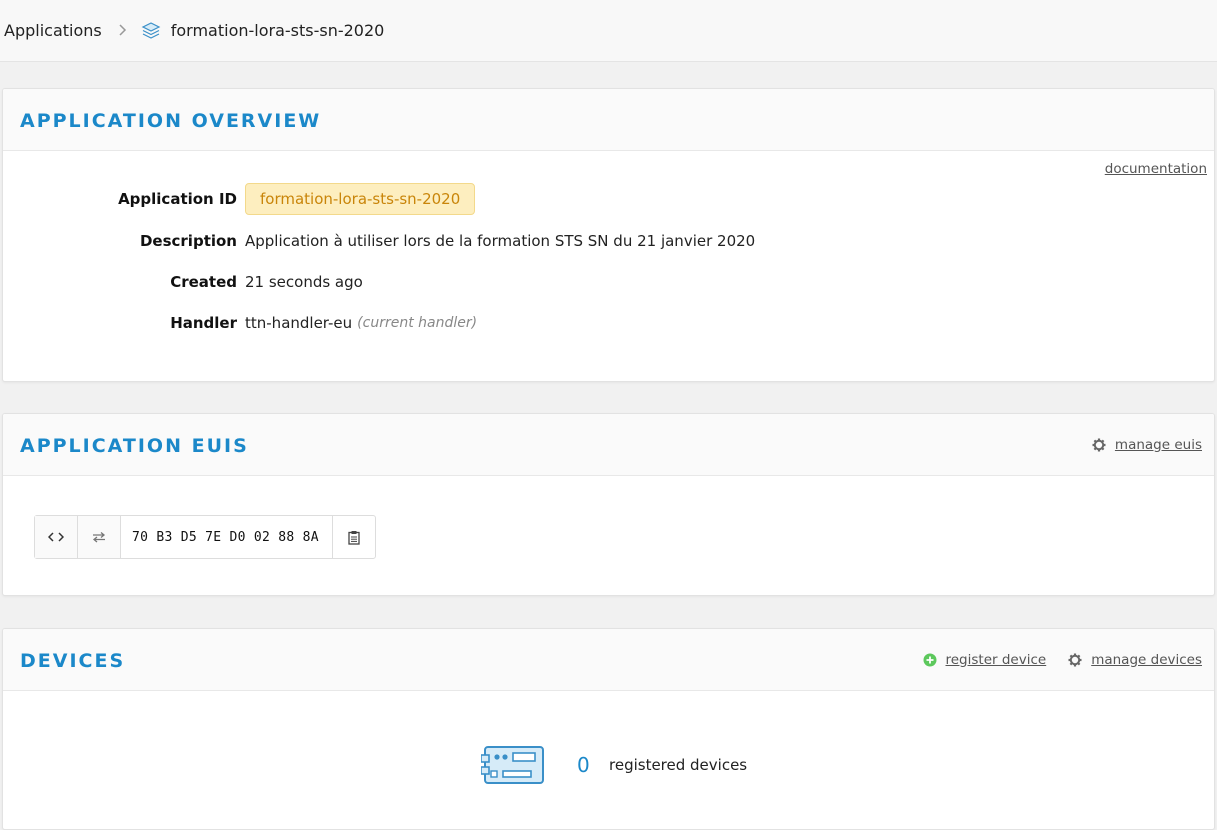 The image size is (1217, 830). I want to click on eui-value: 70 B3 D5 7E D0 02 88 8A, so click(227, 537).